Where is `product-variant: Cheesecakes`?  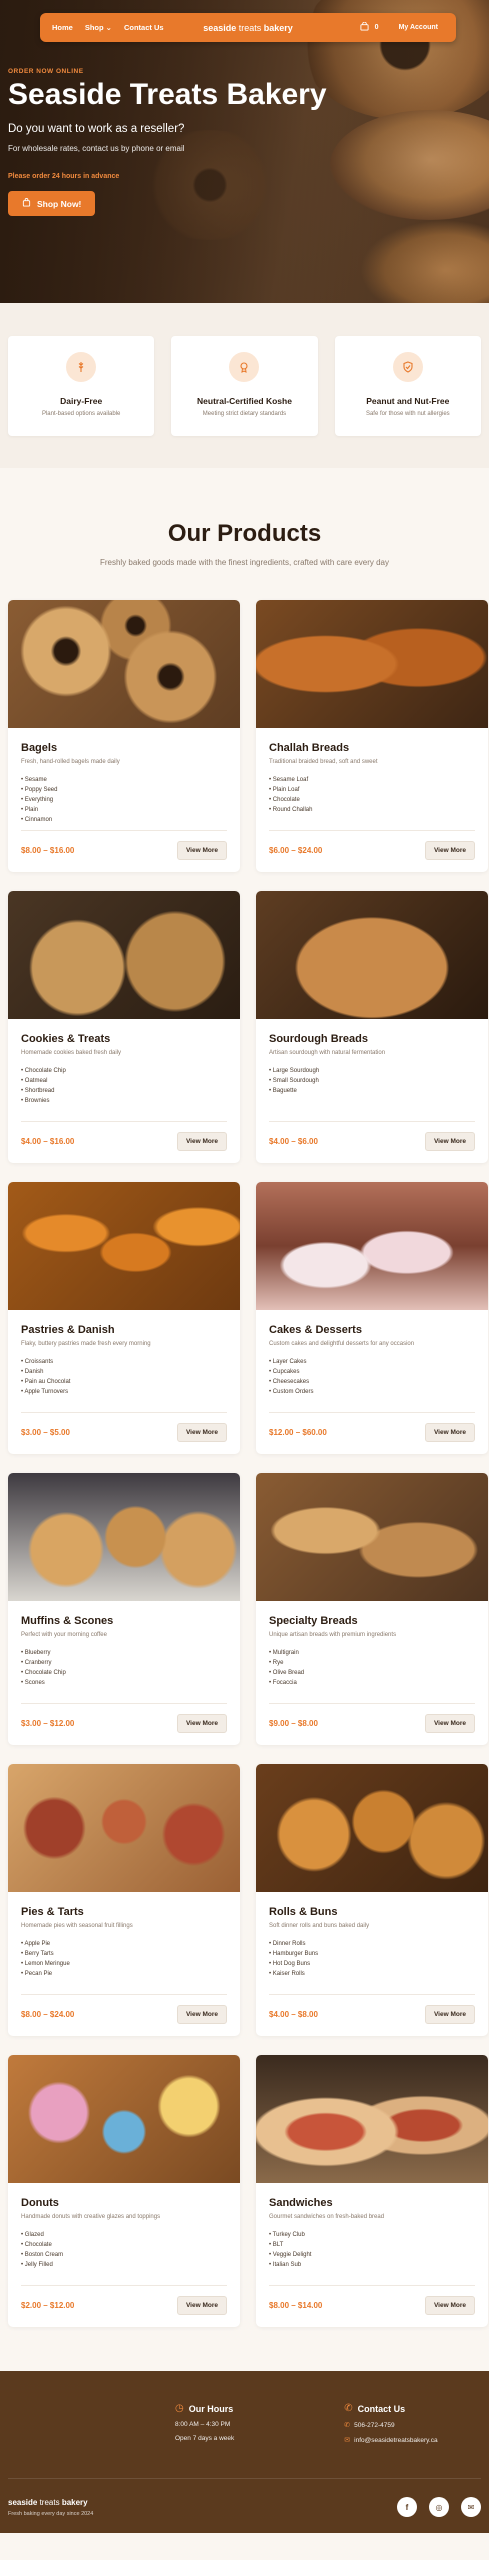
product-variant: Cheesecakes is located at coordinates (372, 1382).